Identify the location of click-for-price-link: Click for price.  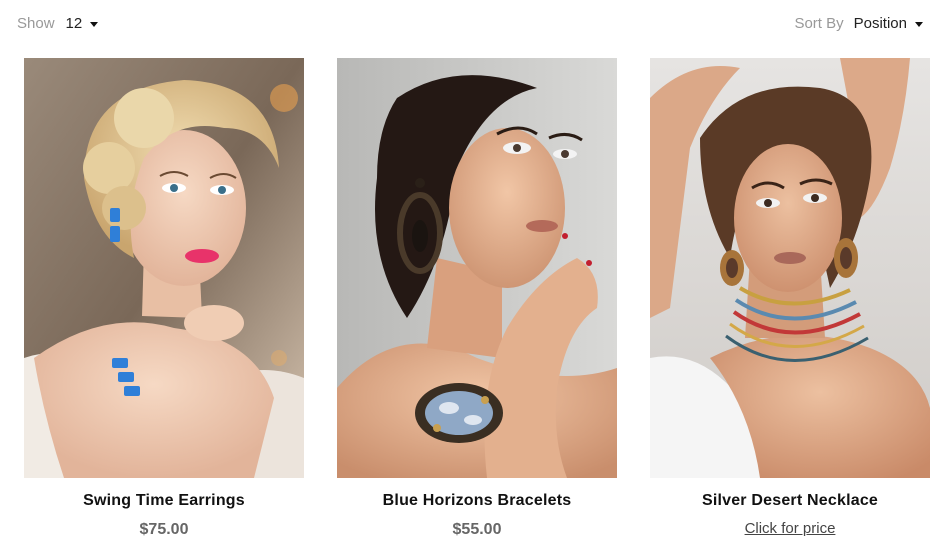
(790, 528).